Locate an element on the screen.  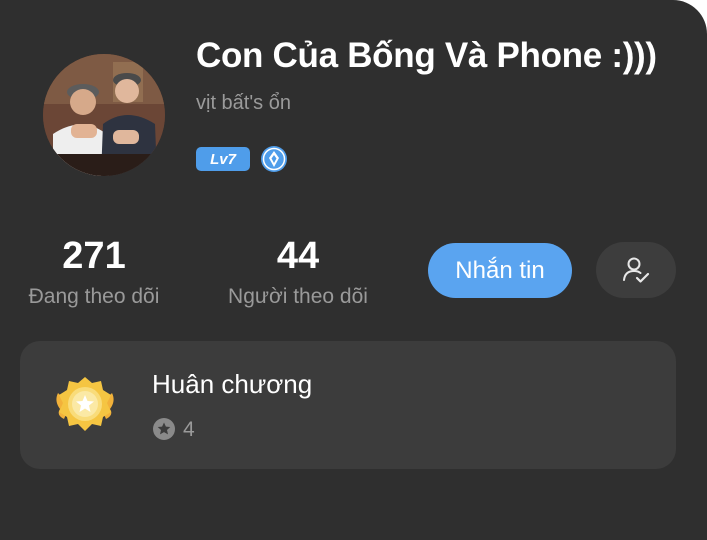
following-stat: 271 Đang theo dõi is located at coordinates (94, 272).